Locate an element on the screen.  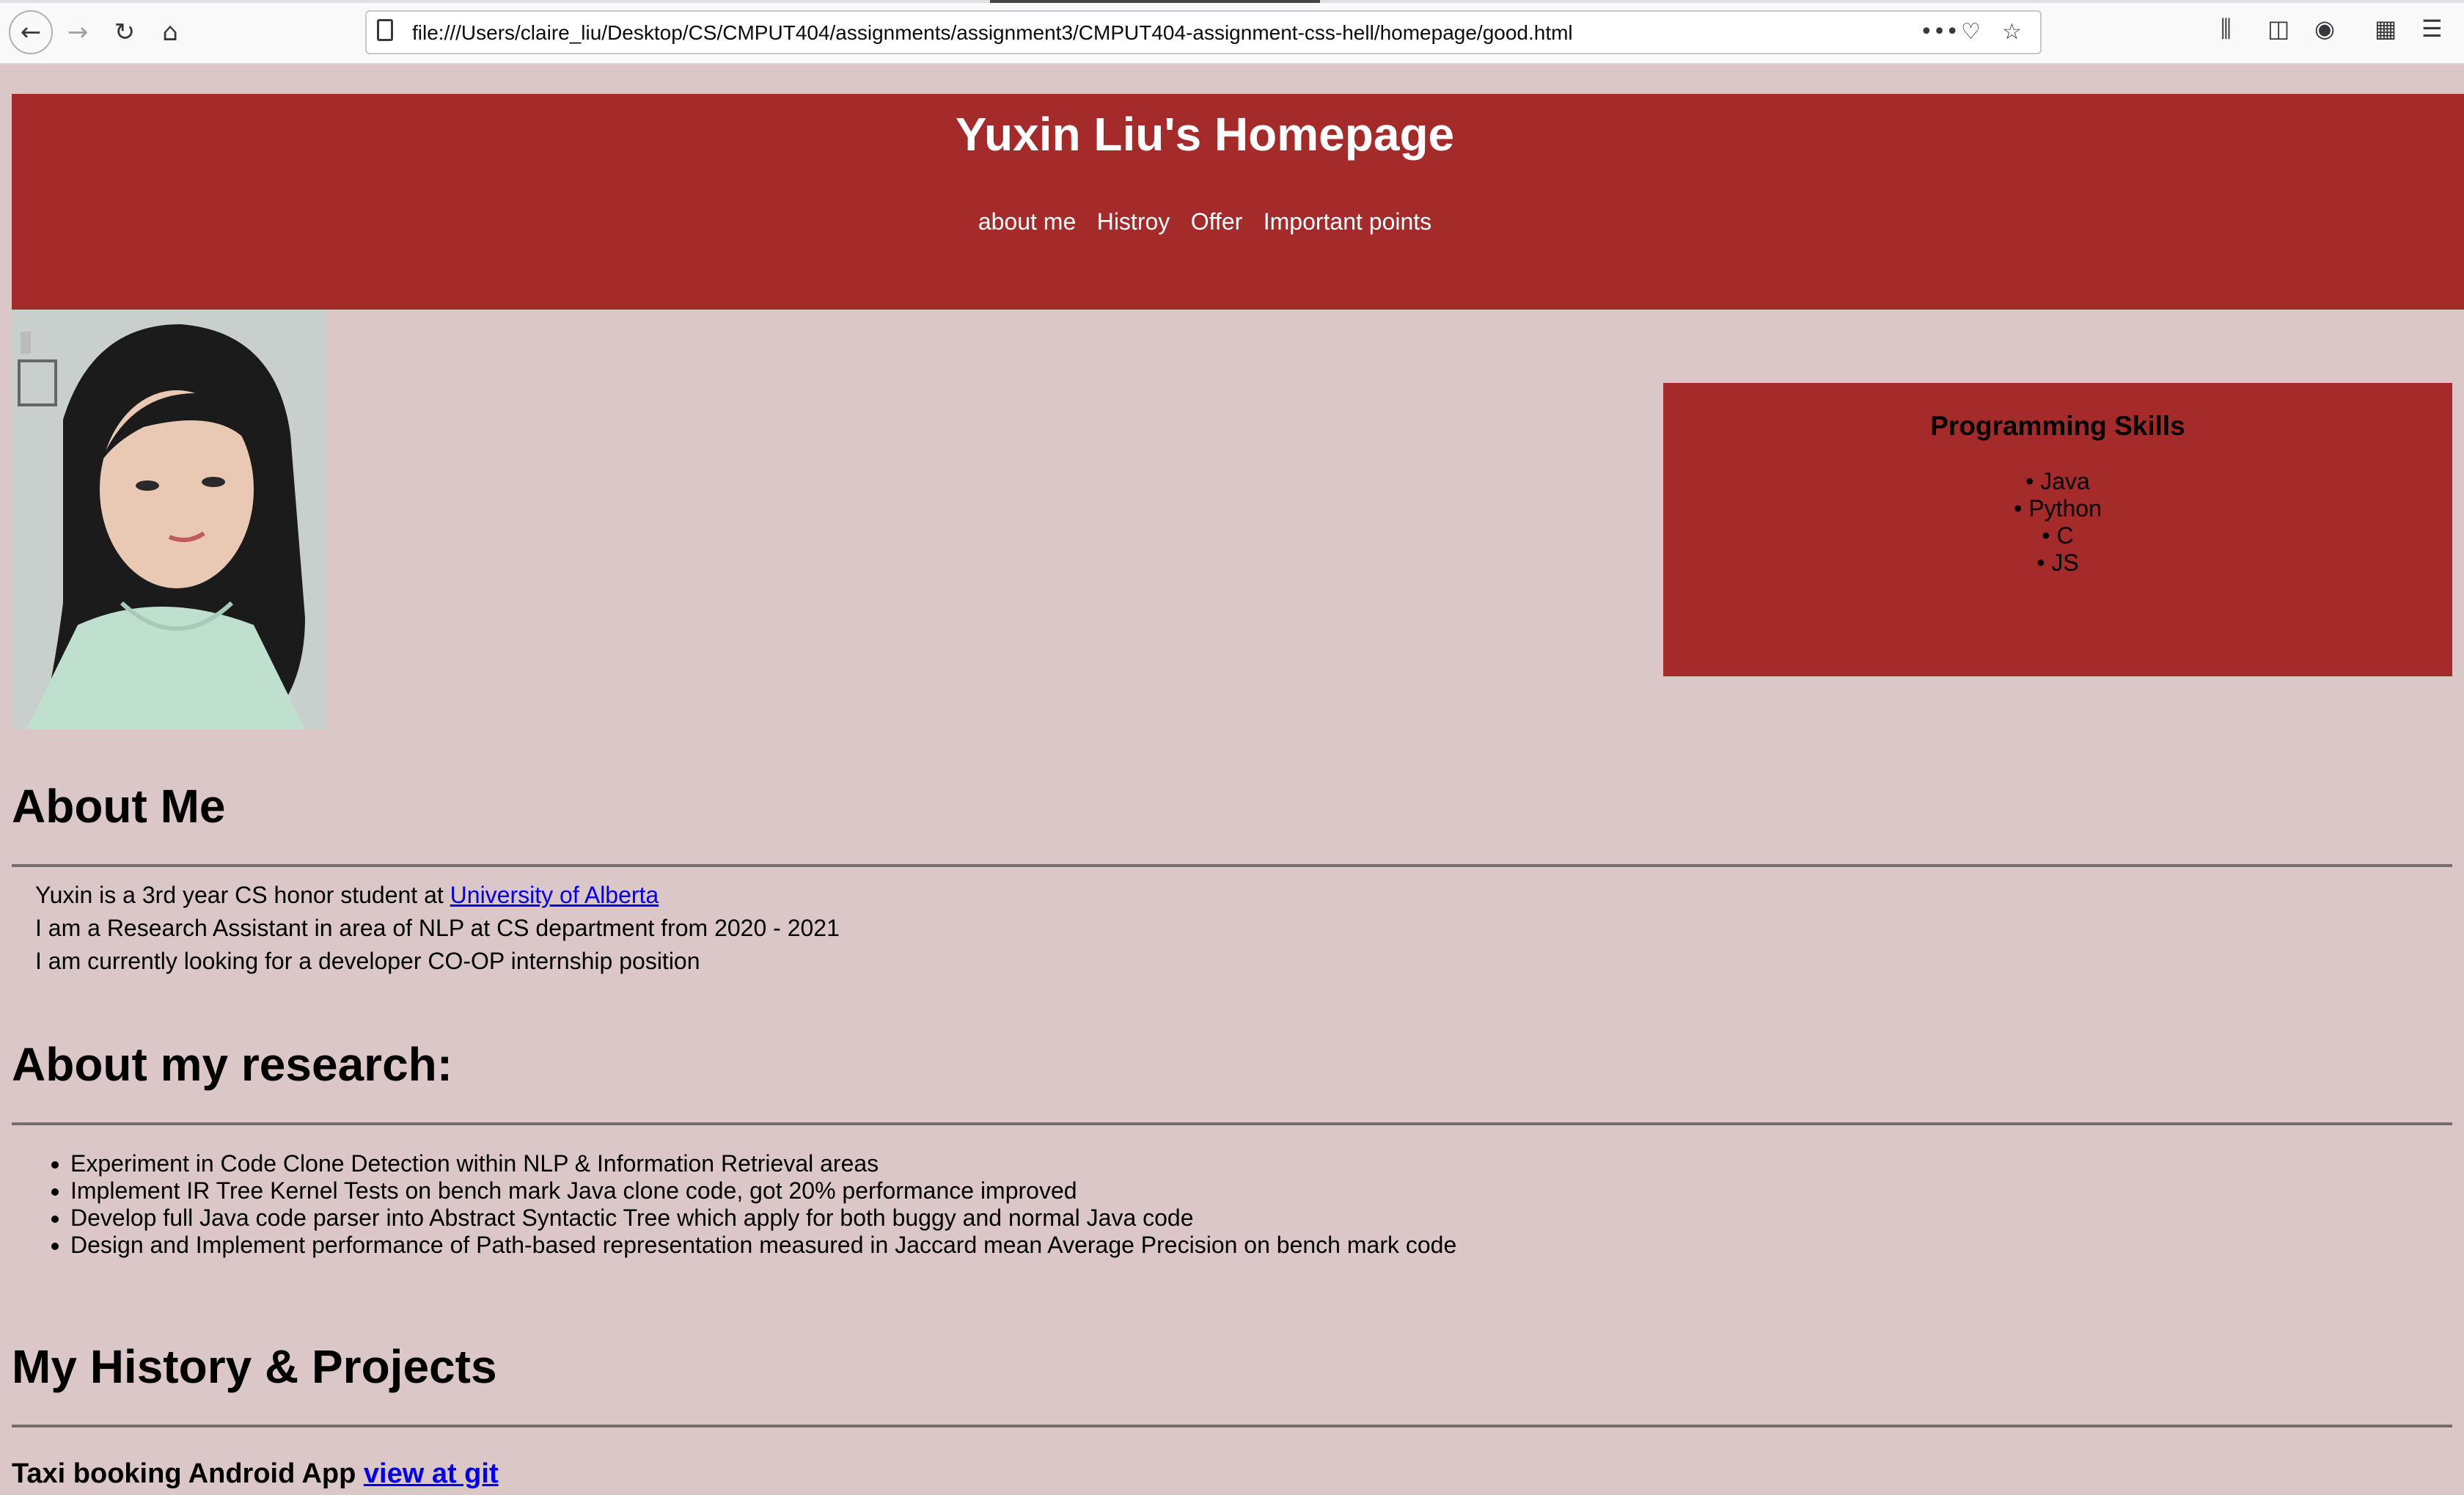
about-line-1-text: Yuxin is a 3rd year CS honor student at is located at coordinates (242, 895).